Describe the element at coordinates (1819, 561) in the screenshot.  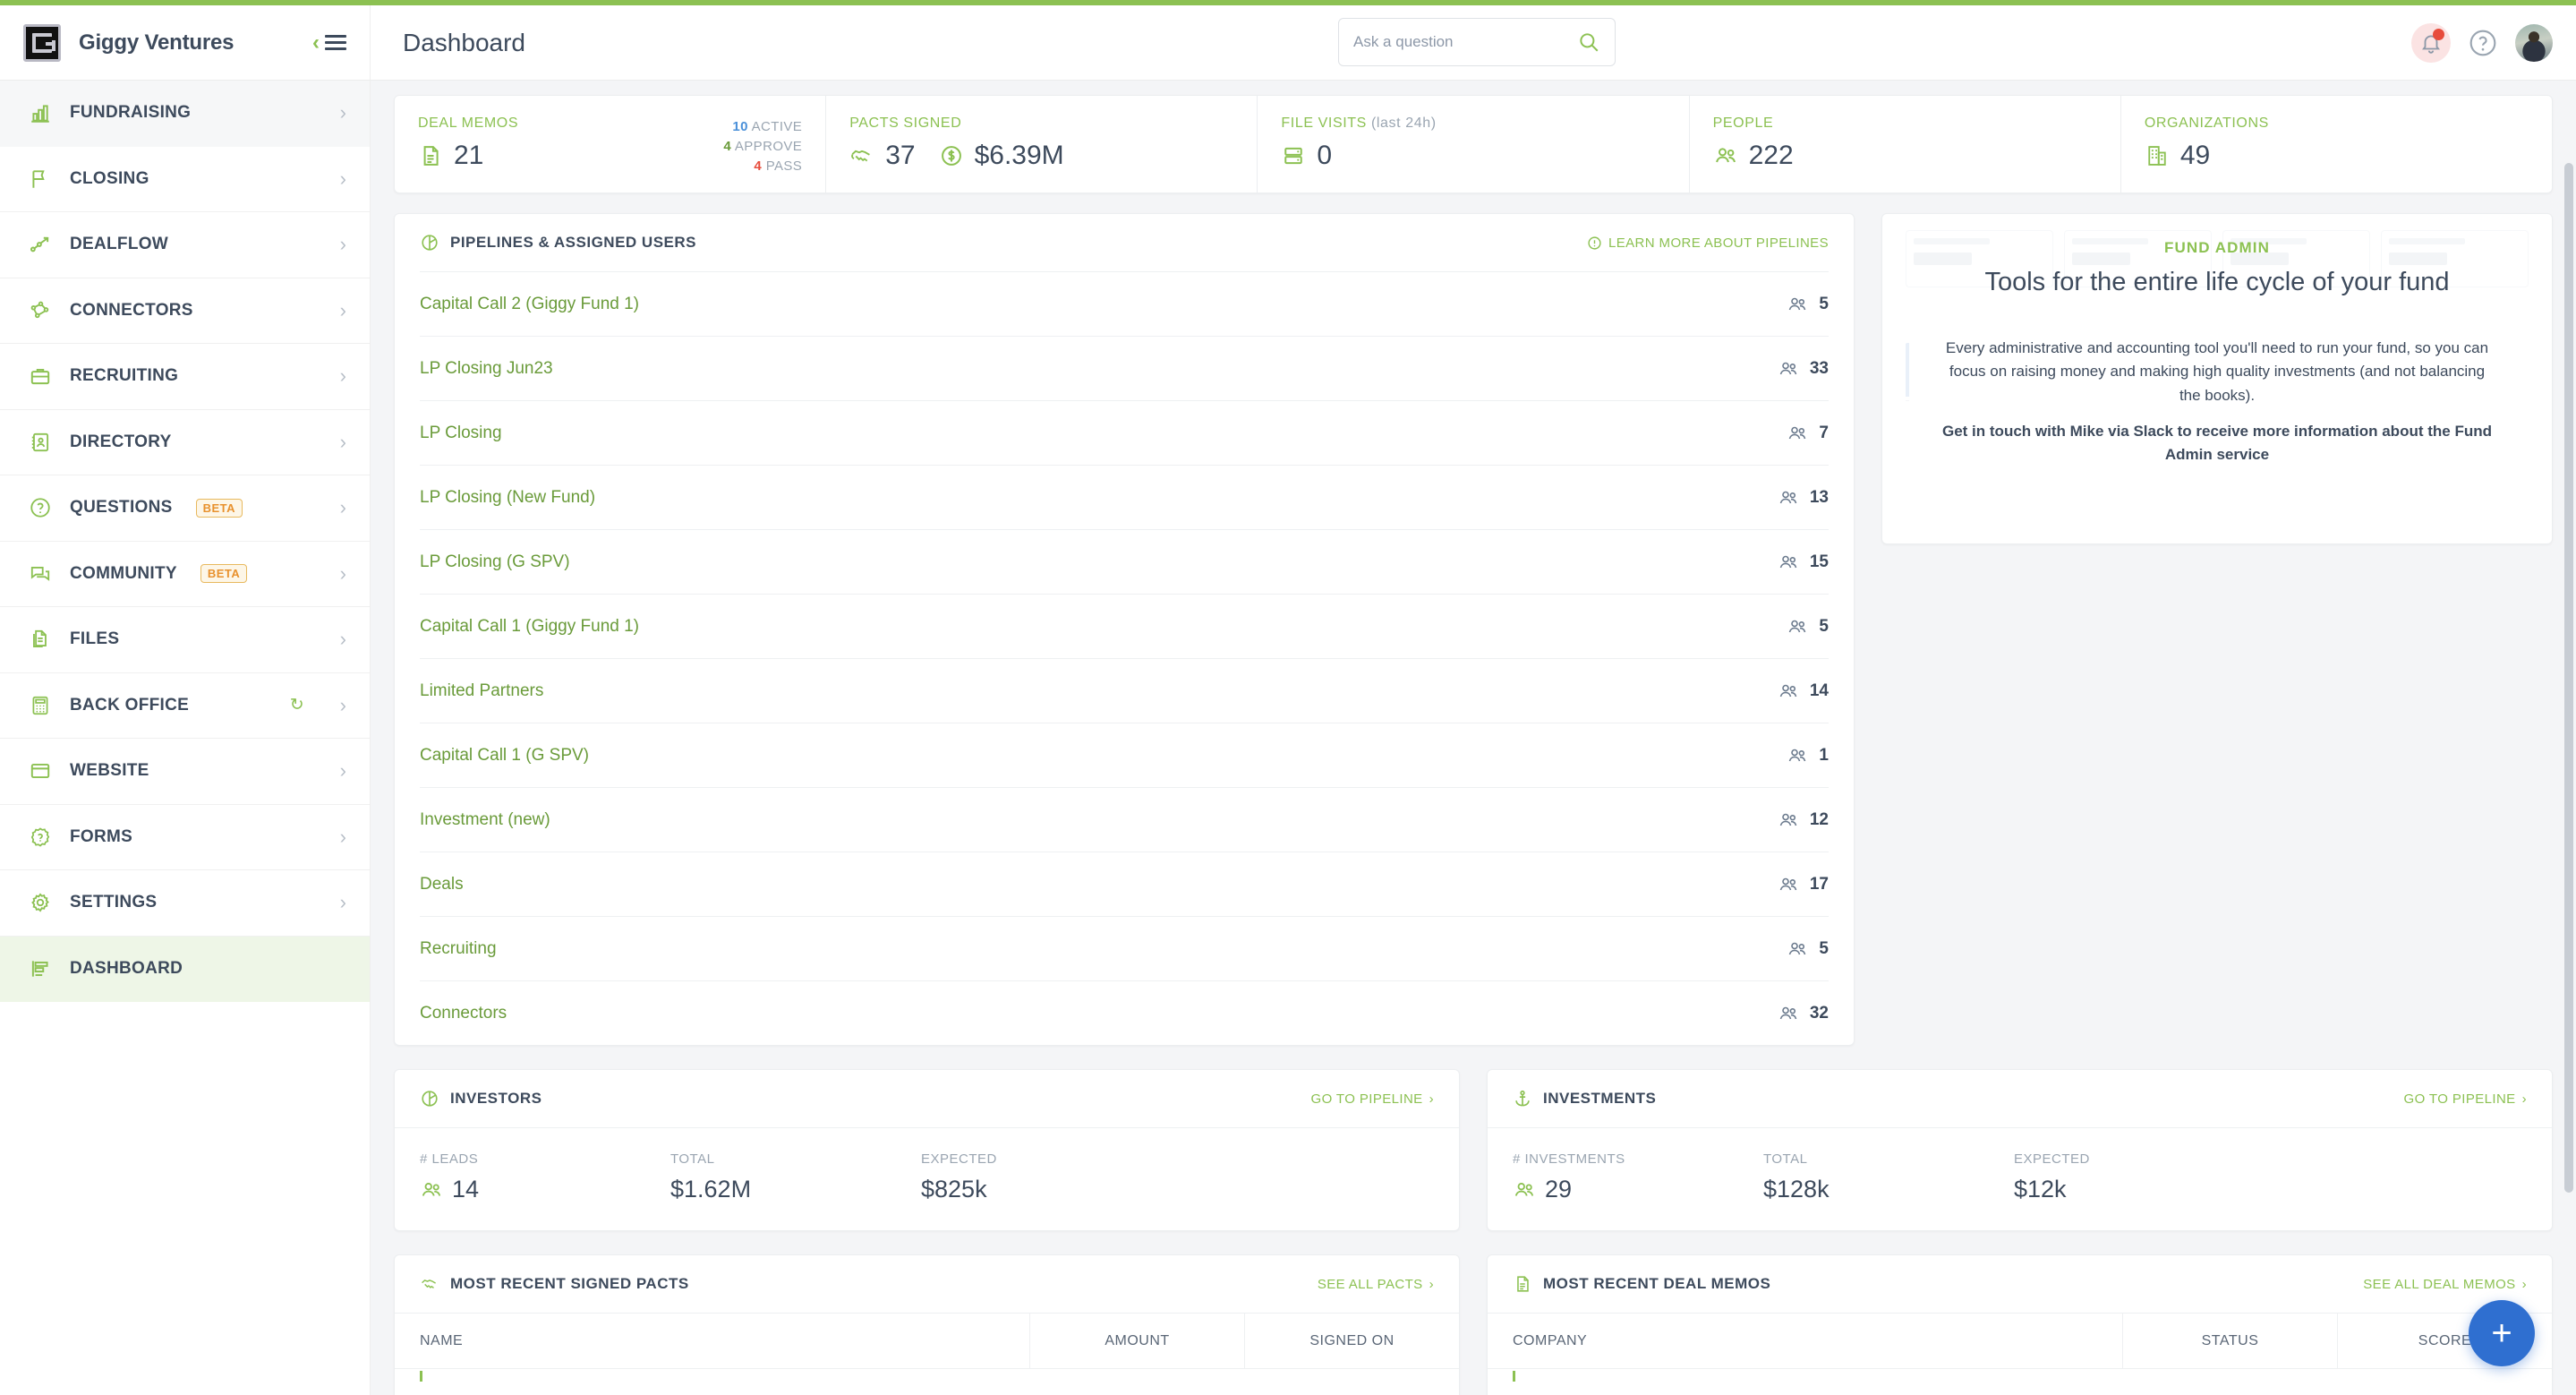
I see `pipeline-count-value: 15` at that location.